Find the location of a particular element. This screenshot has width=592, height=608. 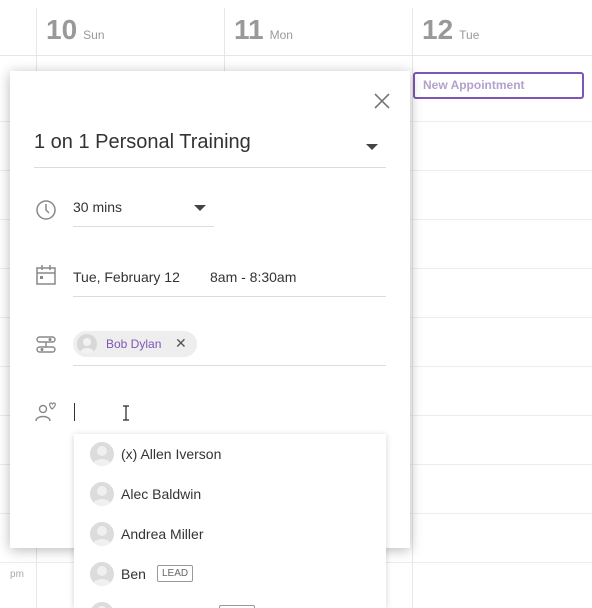

staff-icon is located at coordinates (46, 344).